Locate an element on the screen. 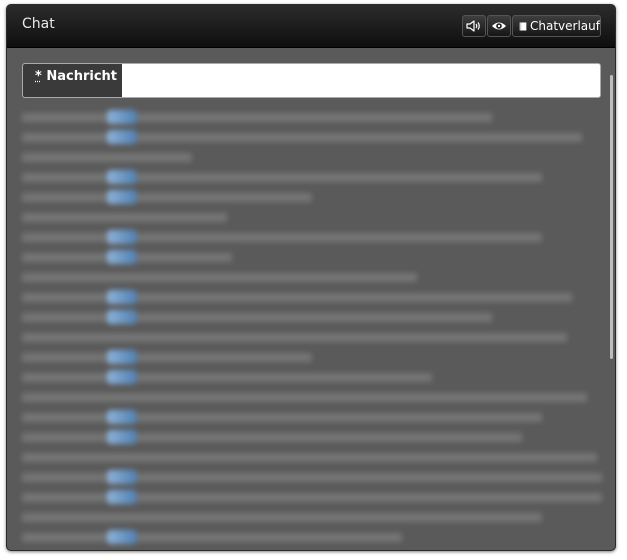 This screenshot has width=627, height=560. required-marker: * is located at coordinates (38, 76).